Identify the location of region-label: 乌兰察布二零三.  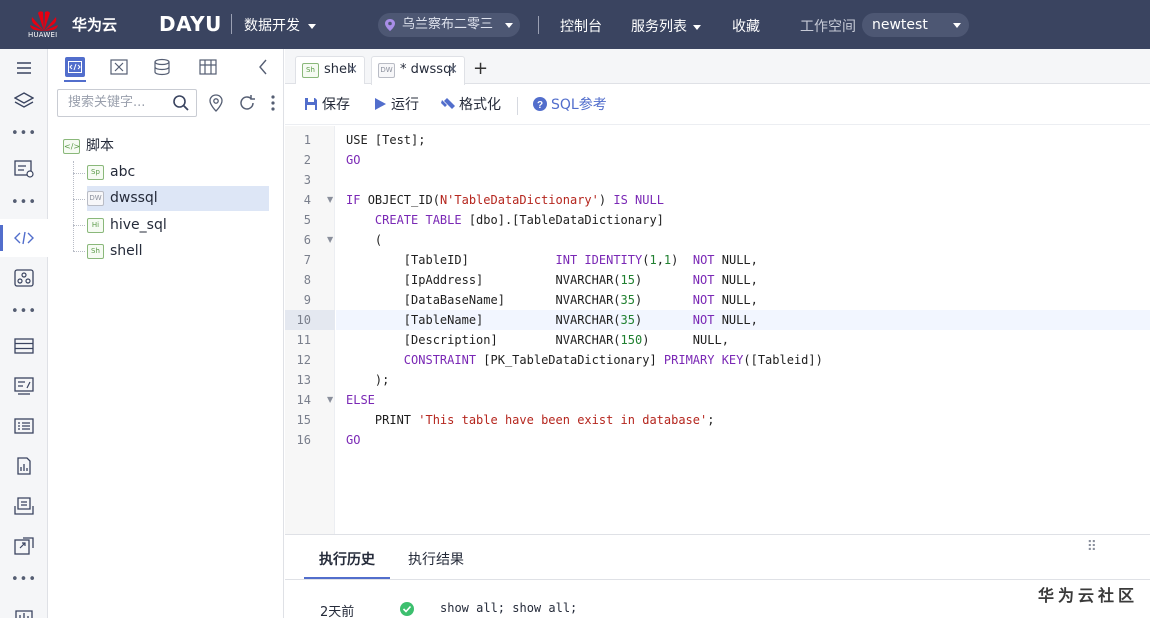
(448, 24).